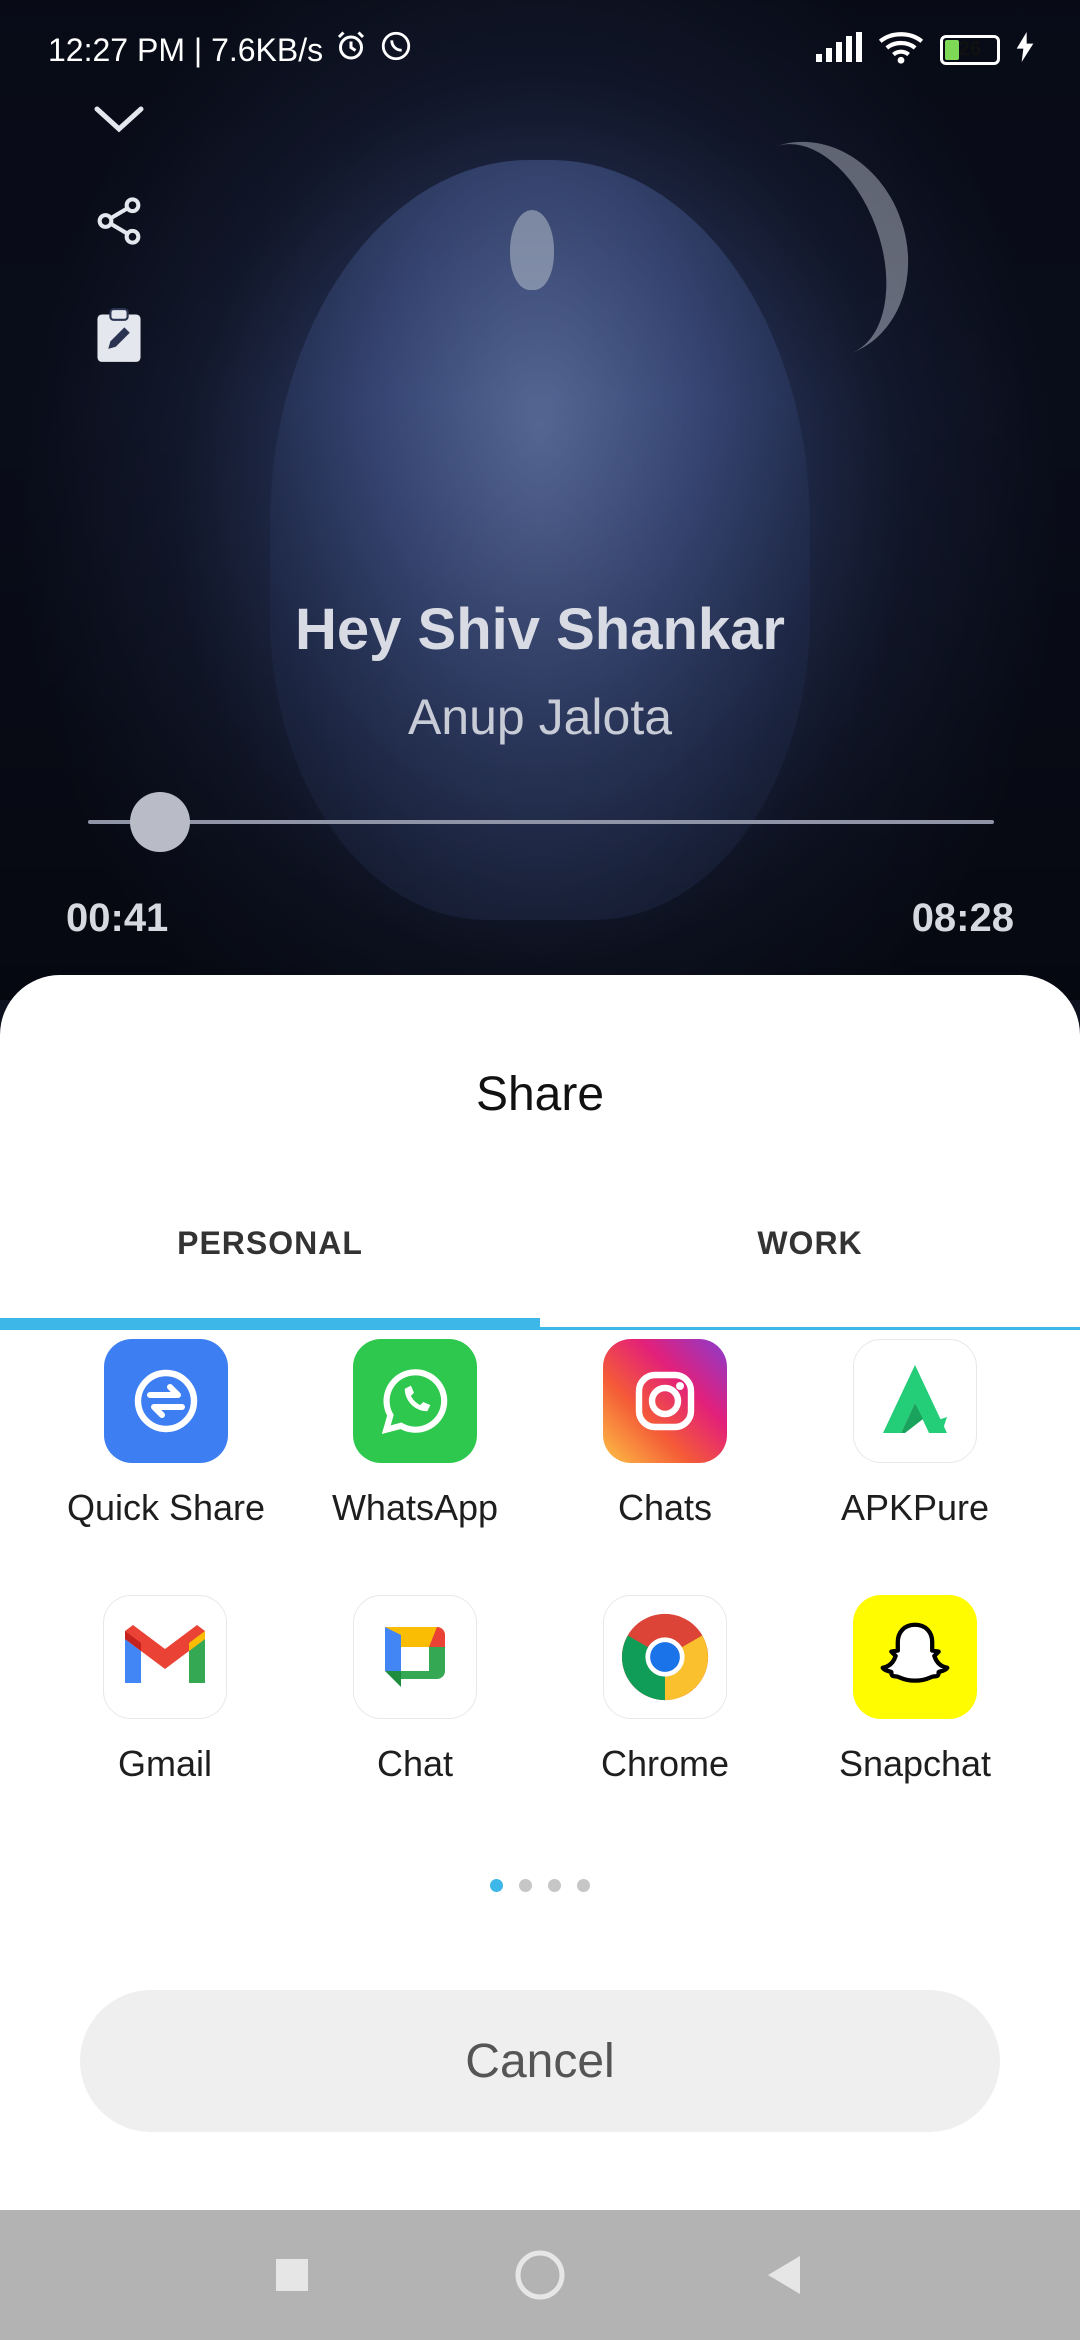 The image size is (1080, 2340). Describe the element at coordinates (540, 1094) in the screenshot. I see `share-sheet-title: Share` at that location.